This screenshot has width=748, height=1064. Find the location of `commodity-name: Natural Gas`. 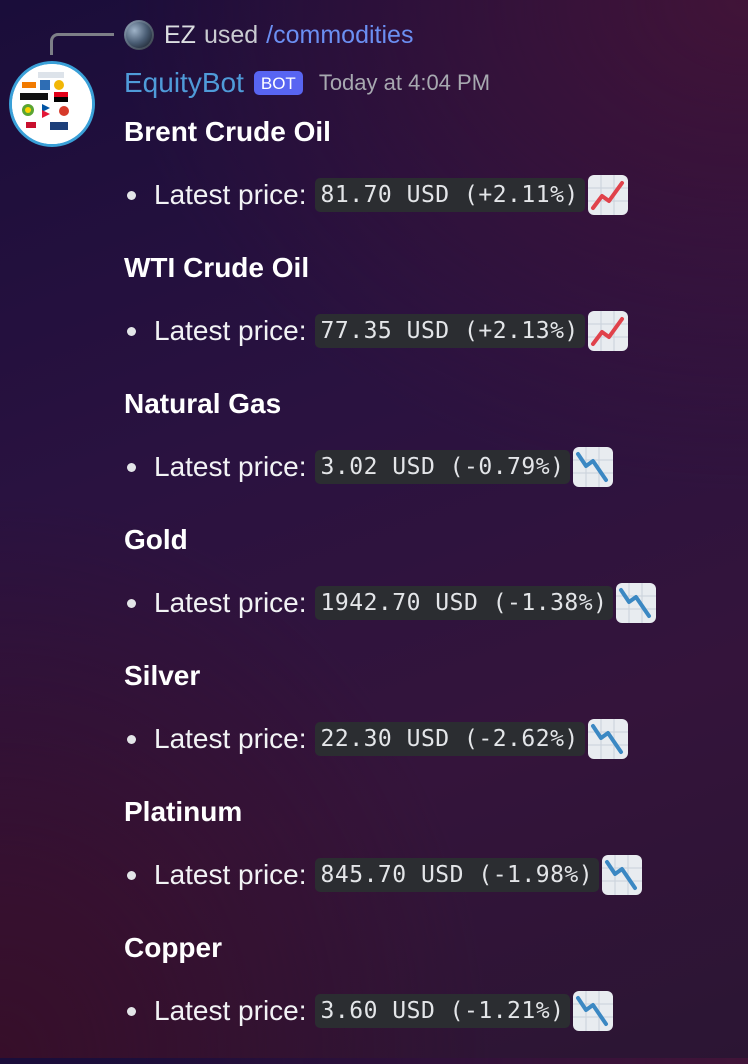

commodity-name: Natural Gas is located at coordinates (203, 403).